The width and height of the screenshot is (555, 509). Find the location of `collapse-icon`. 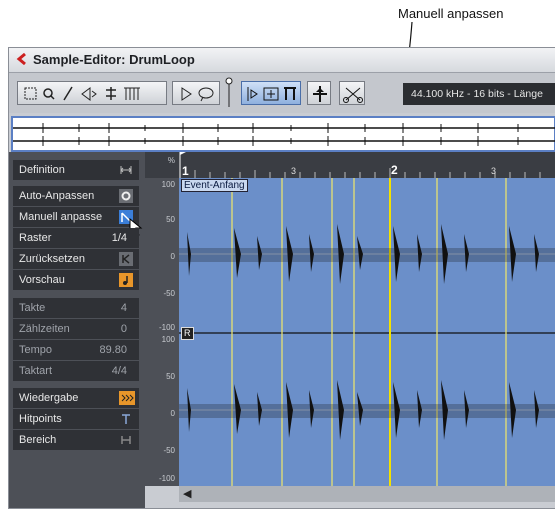

collapse-icon is located at coordinates (126, 170).